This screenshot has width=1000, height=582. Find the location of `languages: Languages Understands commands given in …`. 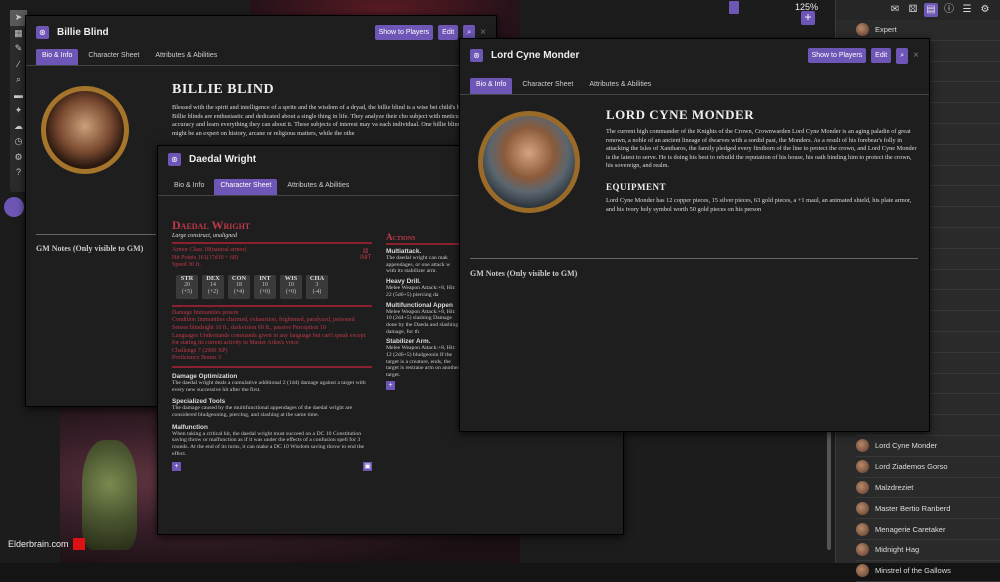

languages: Languages Understands commands given in … is located at coordinates (269, 339).